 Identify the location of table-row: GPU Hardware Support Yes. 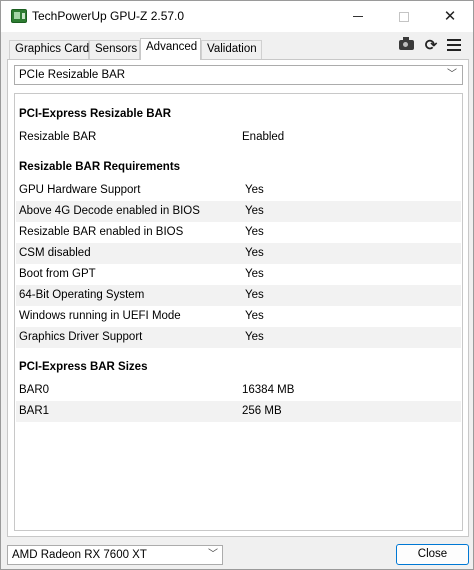
(238, 190).